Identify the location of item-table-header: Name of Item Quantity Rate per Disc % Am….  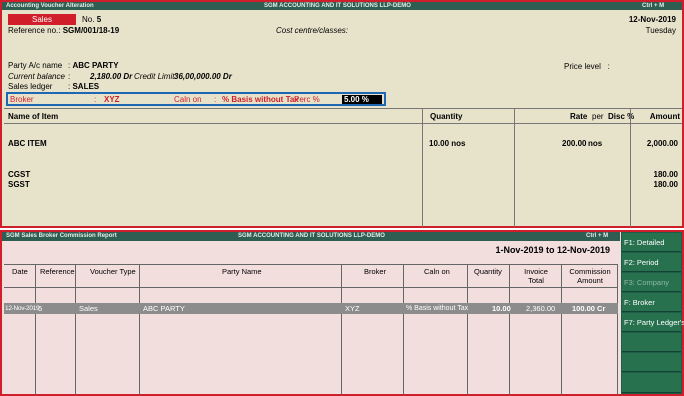
(343, 116).